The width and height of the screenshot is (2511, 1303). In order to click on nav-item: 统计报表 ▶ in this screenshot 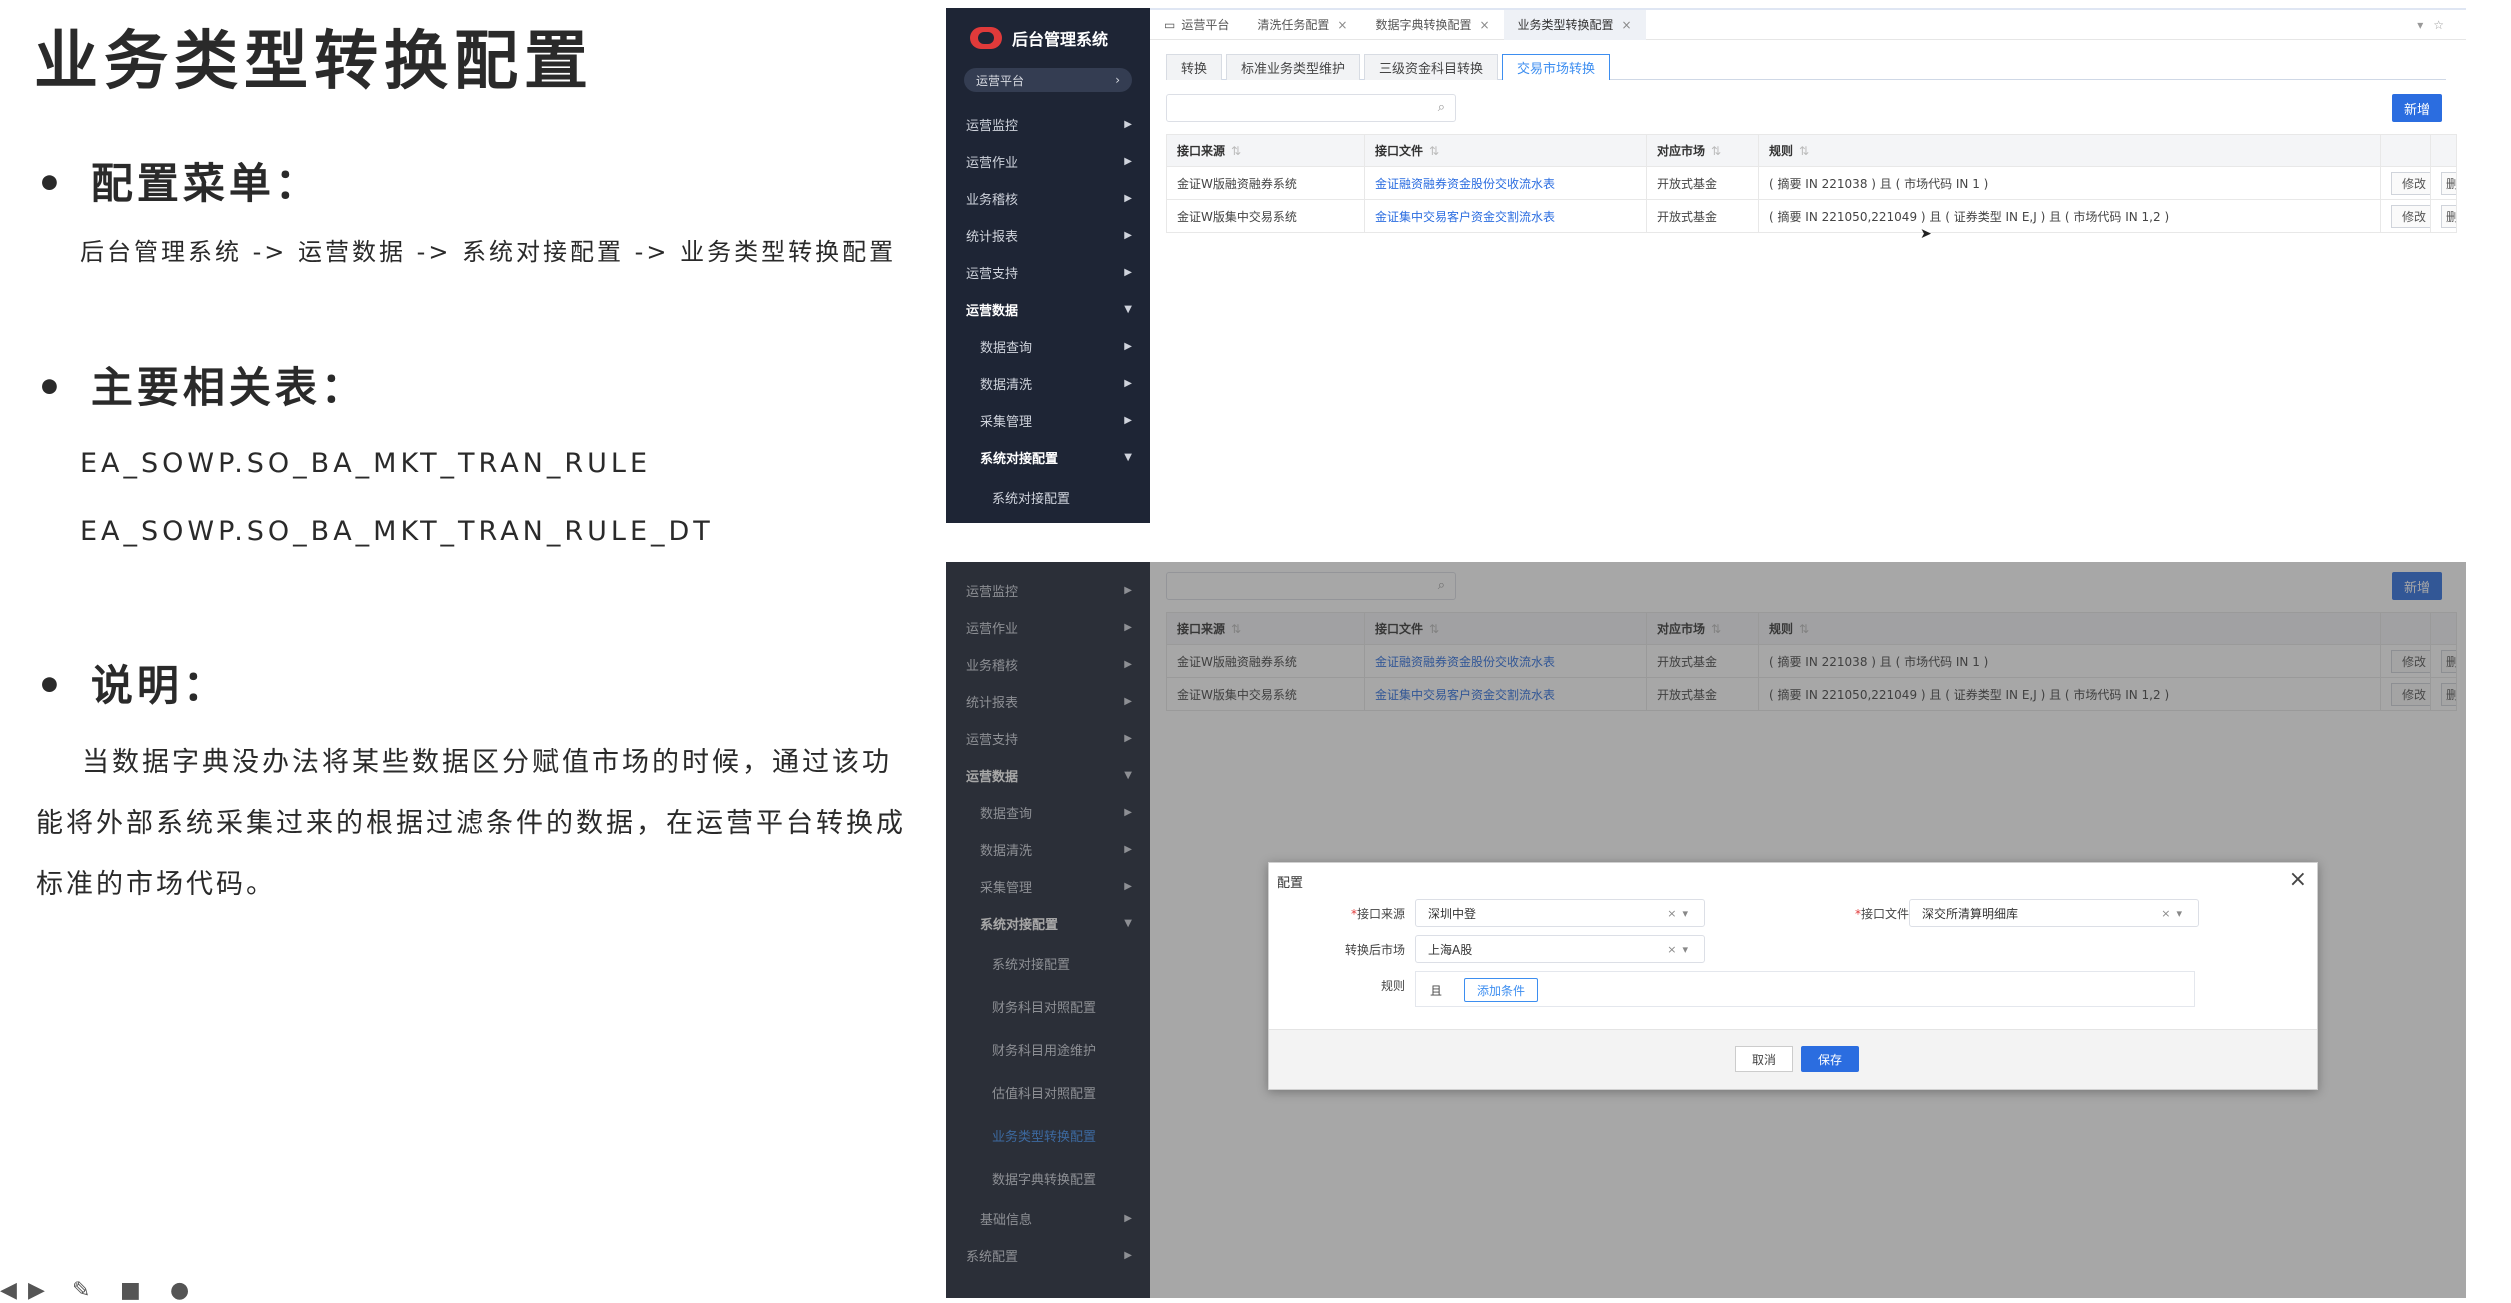, I will do `click(1048, 235)`.